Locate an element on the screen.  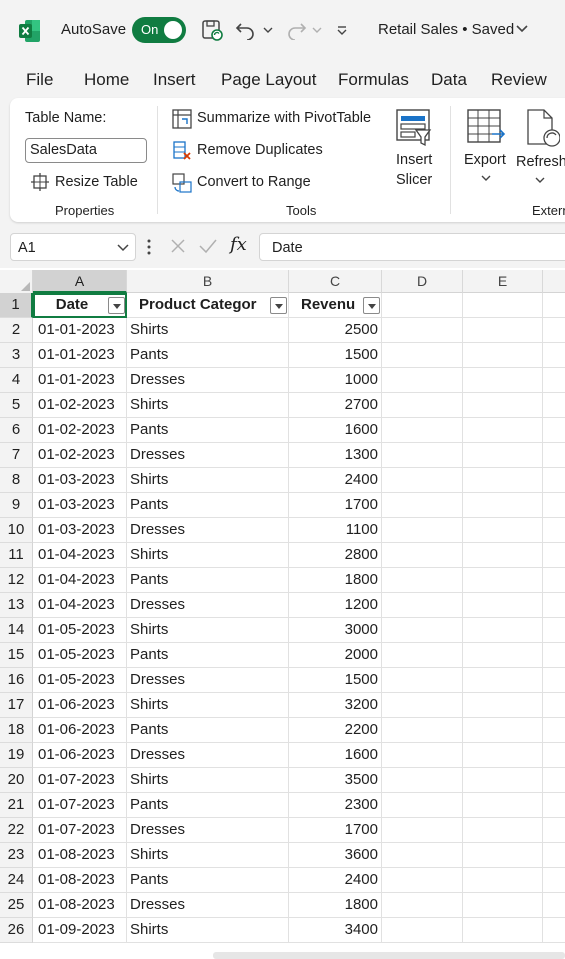
column-header-b: B is located at coordinates (208, 281).